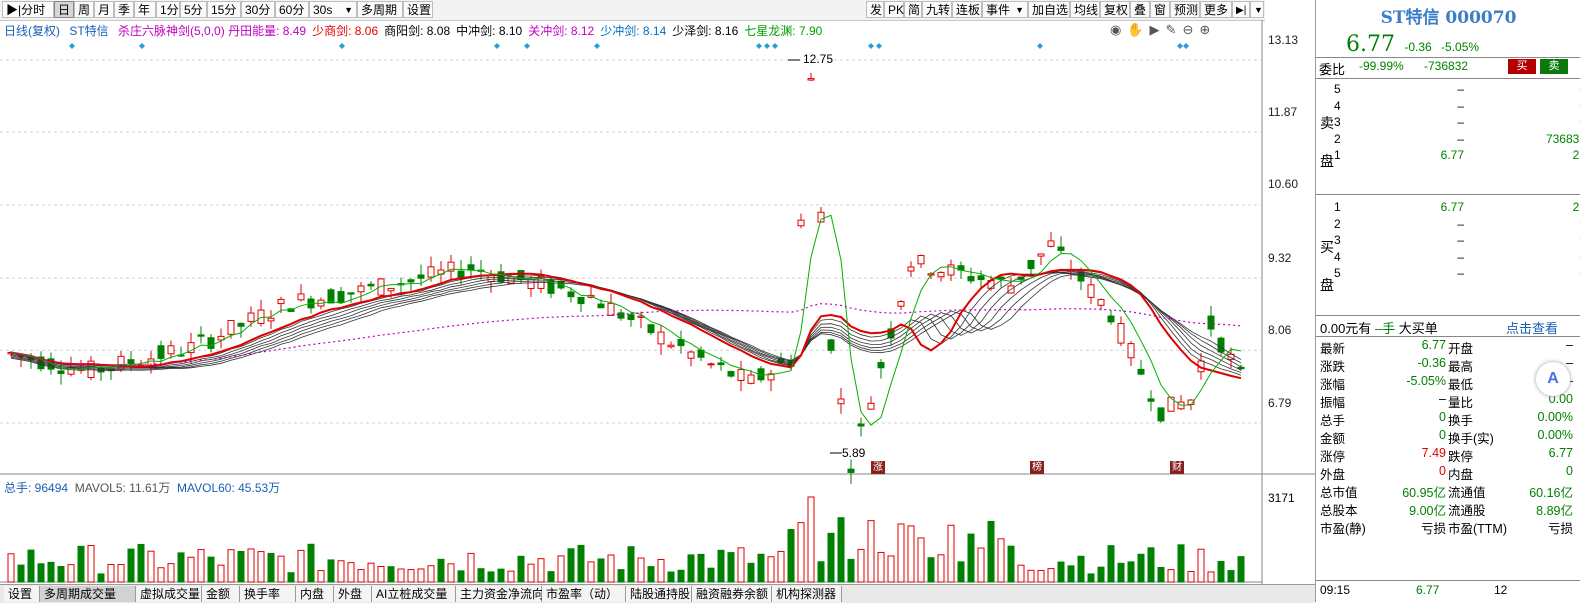 This screenshot has height=603, width=1580. I want to click on sell-button: 卖, so click(1554, 66).